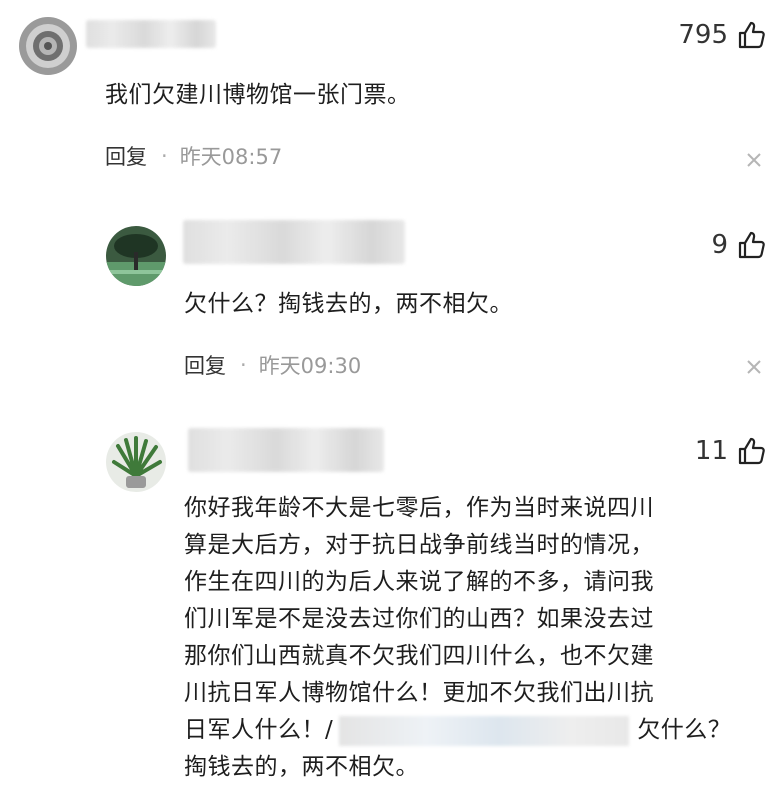 This screenshot has height=808, width=784. I want to click on comment-meta: 回复 · 昨天09:30, so click(272, 365).